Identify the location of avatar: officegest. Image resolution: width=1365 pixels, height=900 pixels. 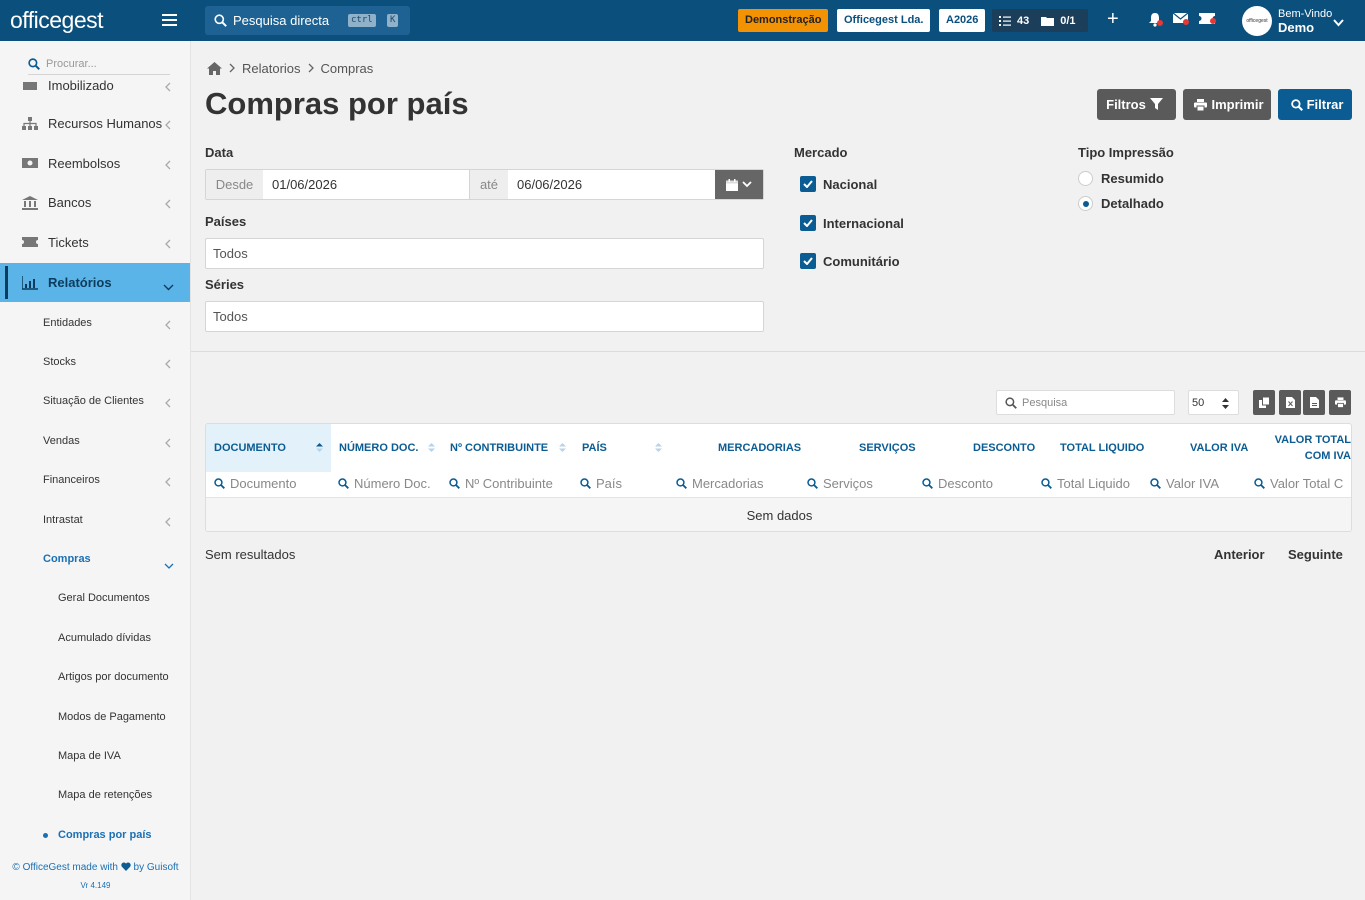
(1257, 21).